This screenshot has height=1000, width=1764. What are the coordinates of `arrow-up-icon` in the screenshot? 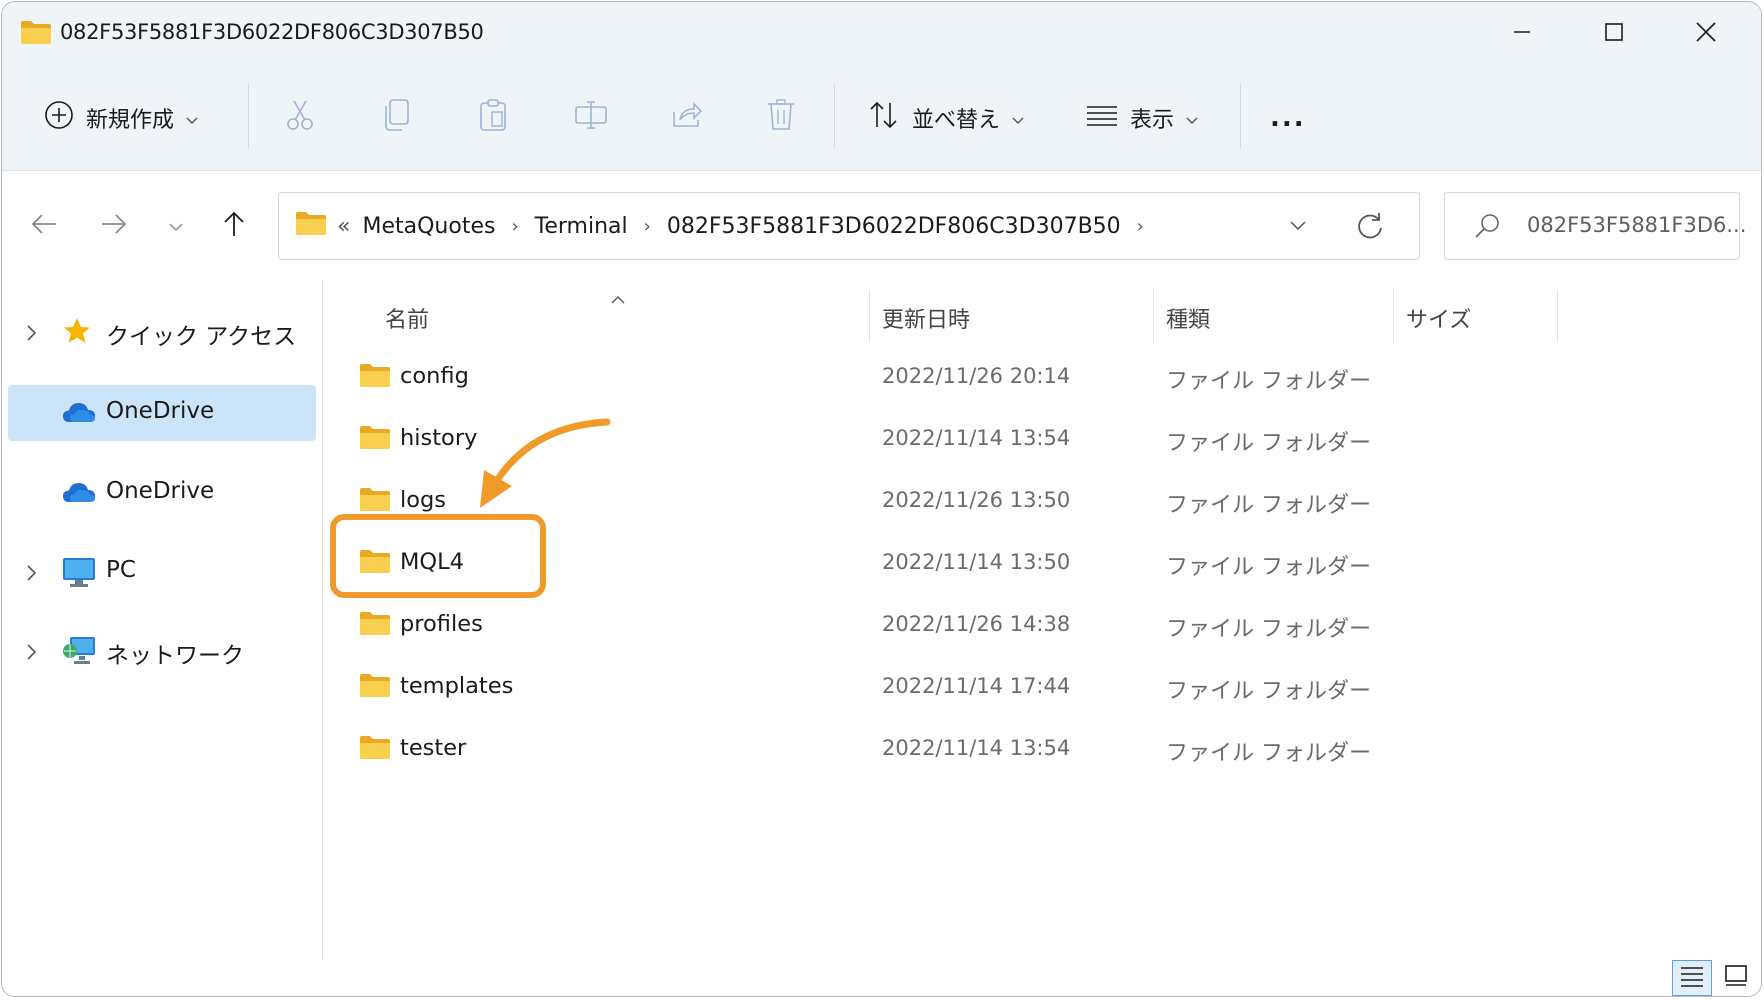 It's located at (234, 226).